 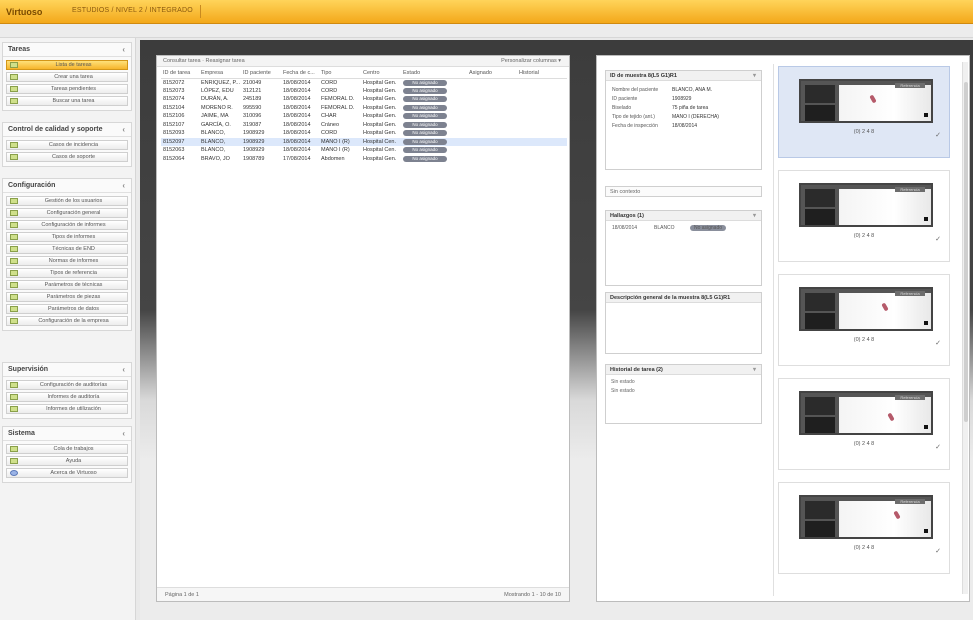 I want to click on sidebar-item: Ayuda, so click(x=67, y=461).